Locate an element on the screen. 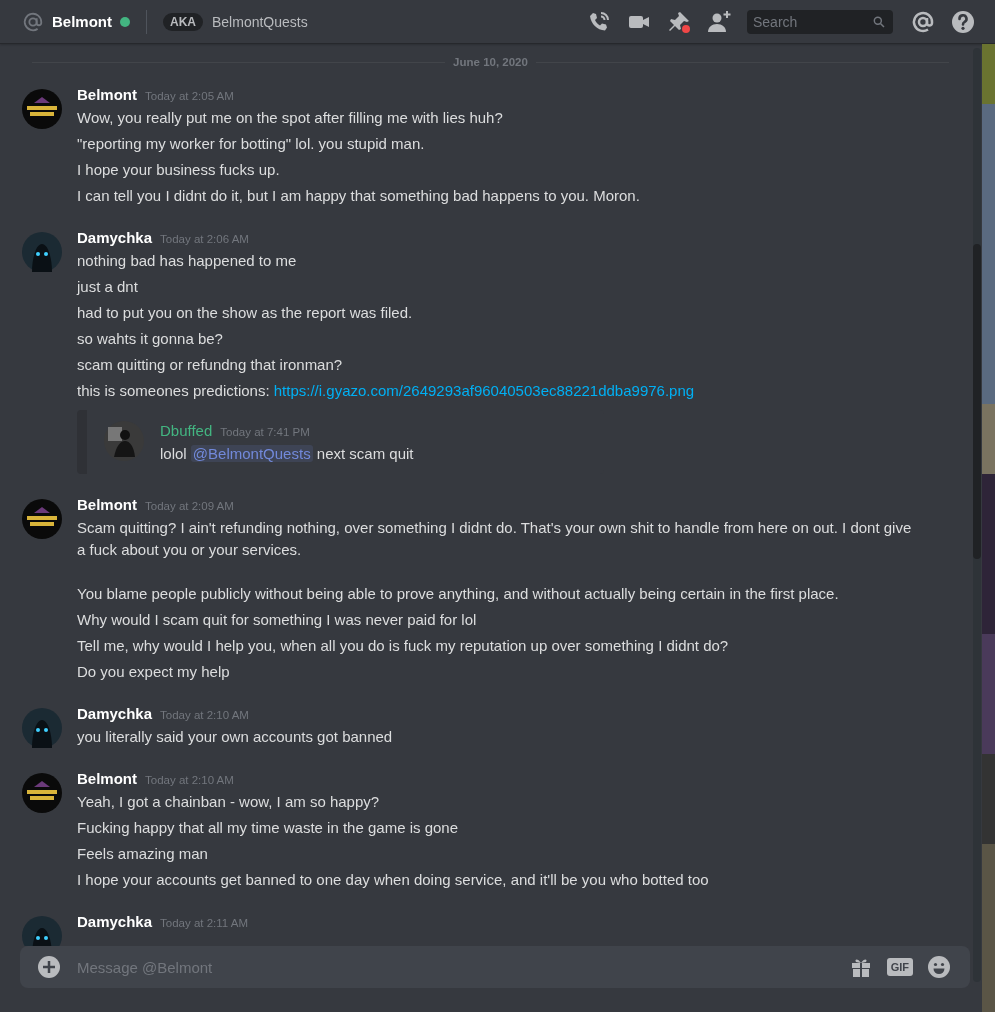  message-text: Why would I scam quit for something I was never paid for lol is located at coordinates (277, 620).